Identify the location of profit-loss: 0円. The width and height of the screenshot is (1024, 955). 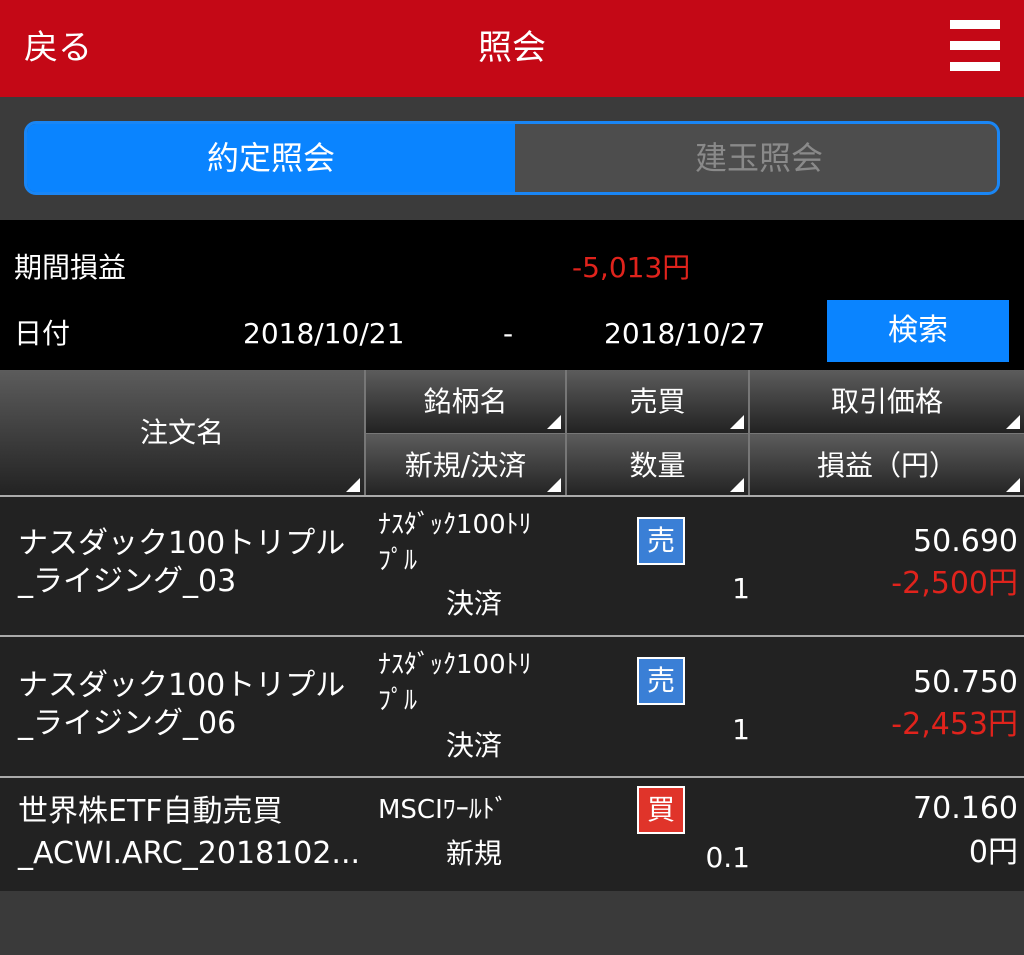
(993, 852).